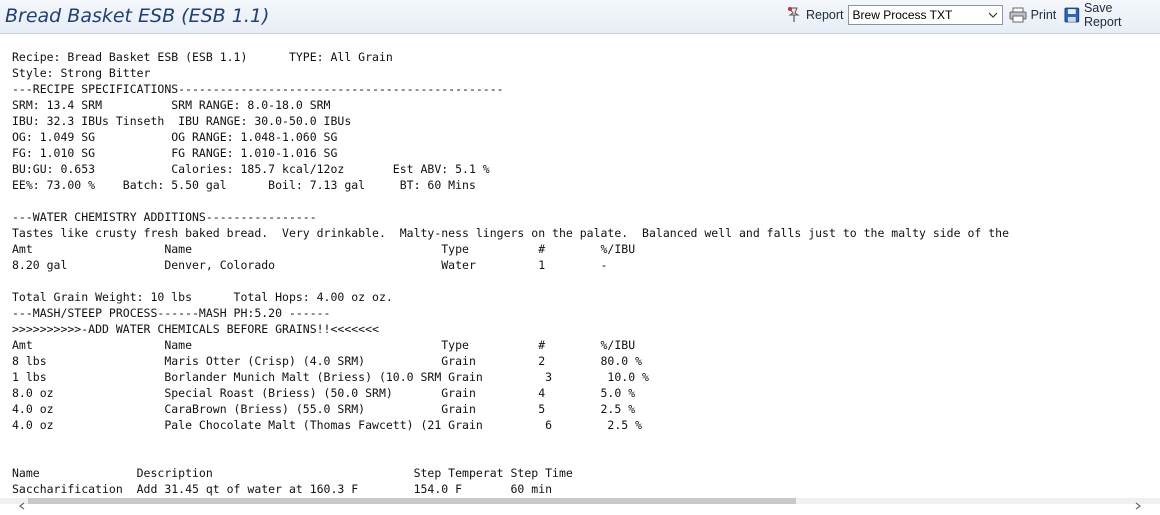  I want to click on report-type-select: Brew Process TXT, so click(925, 15).